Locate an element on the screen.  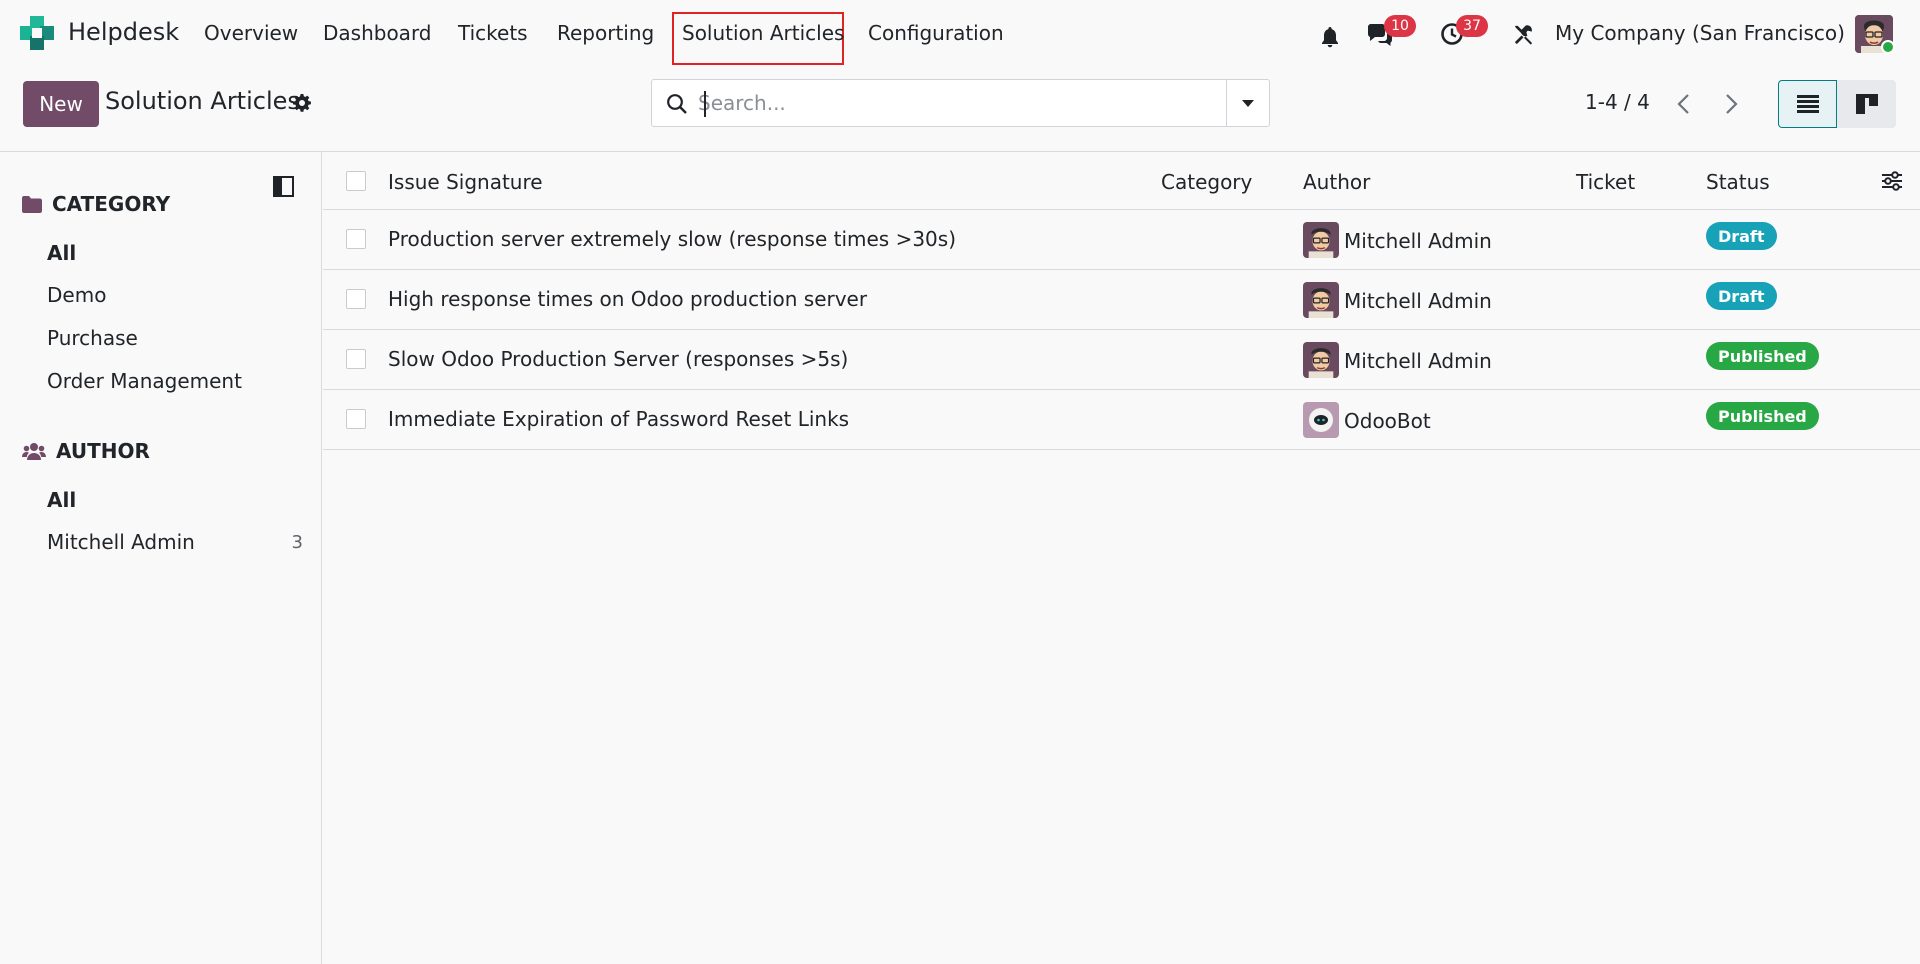
nav-tickets: Tickets is located at coordinates (493, 33).